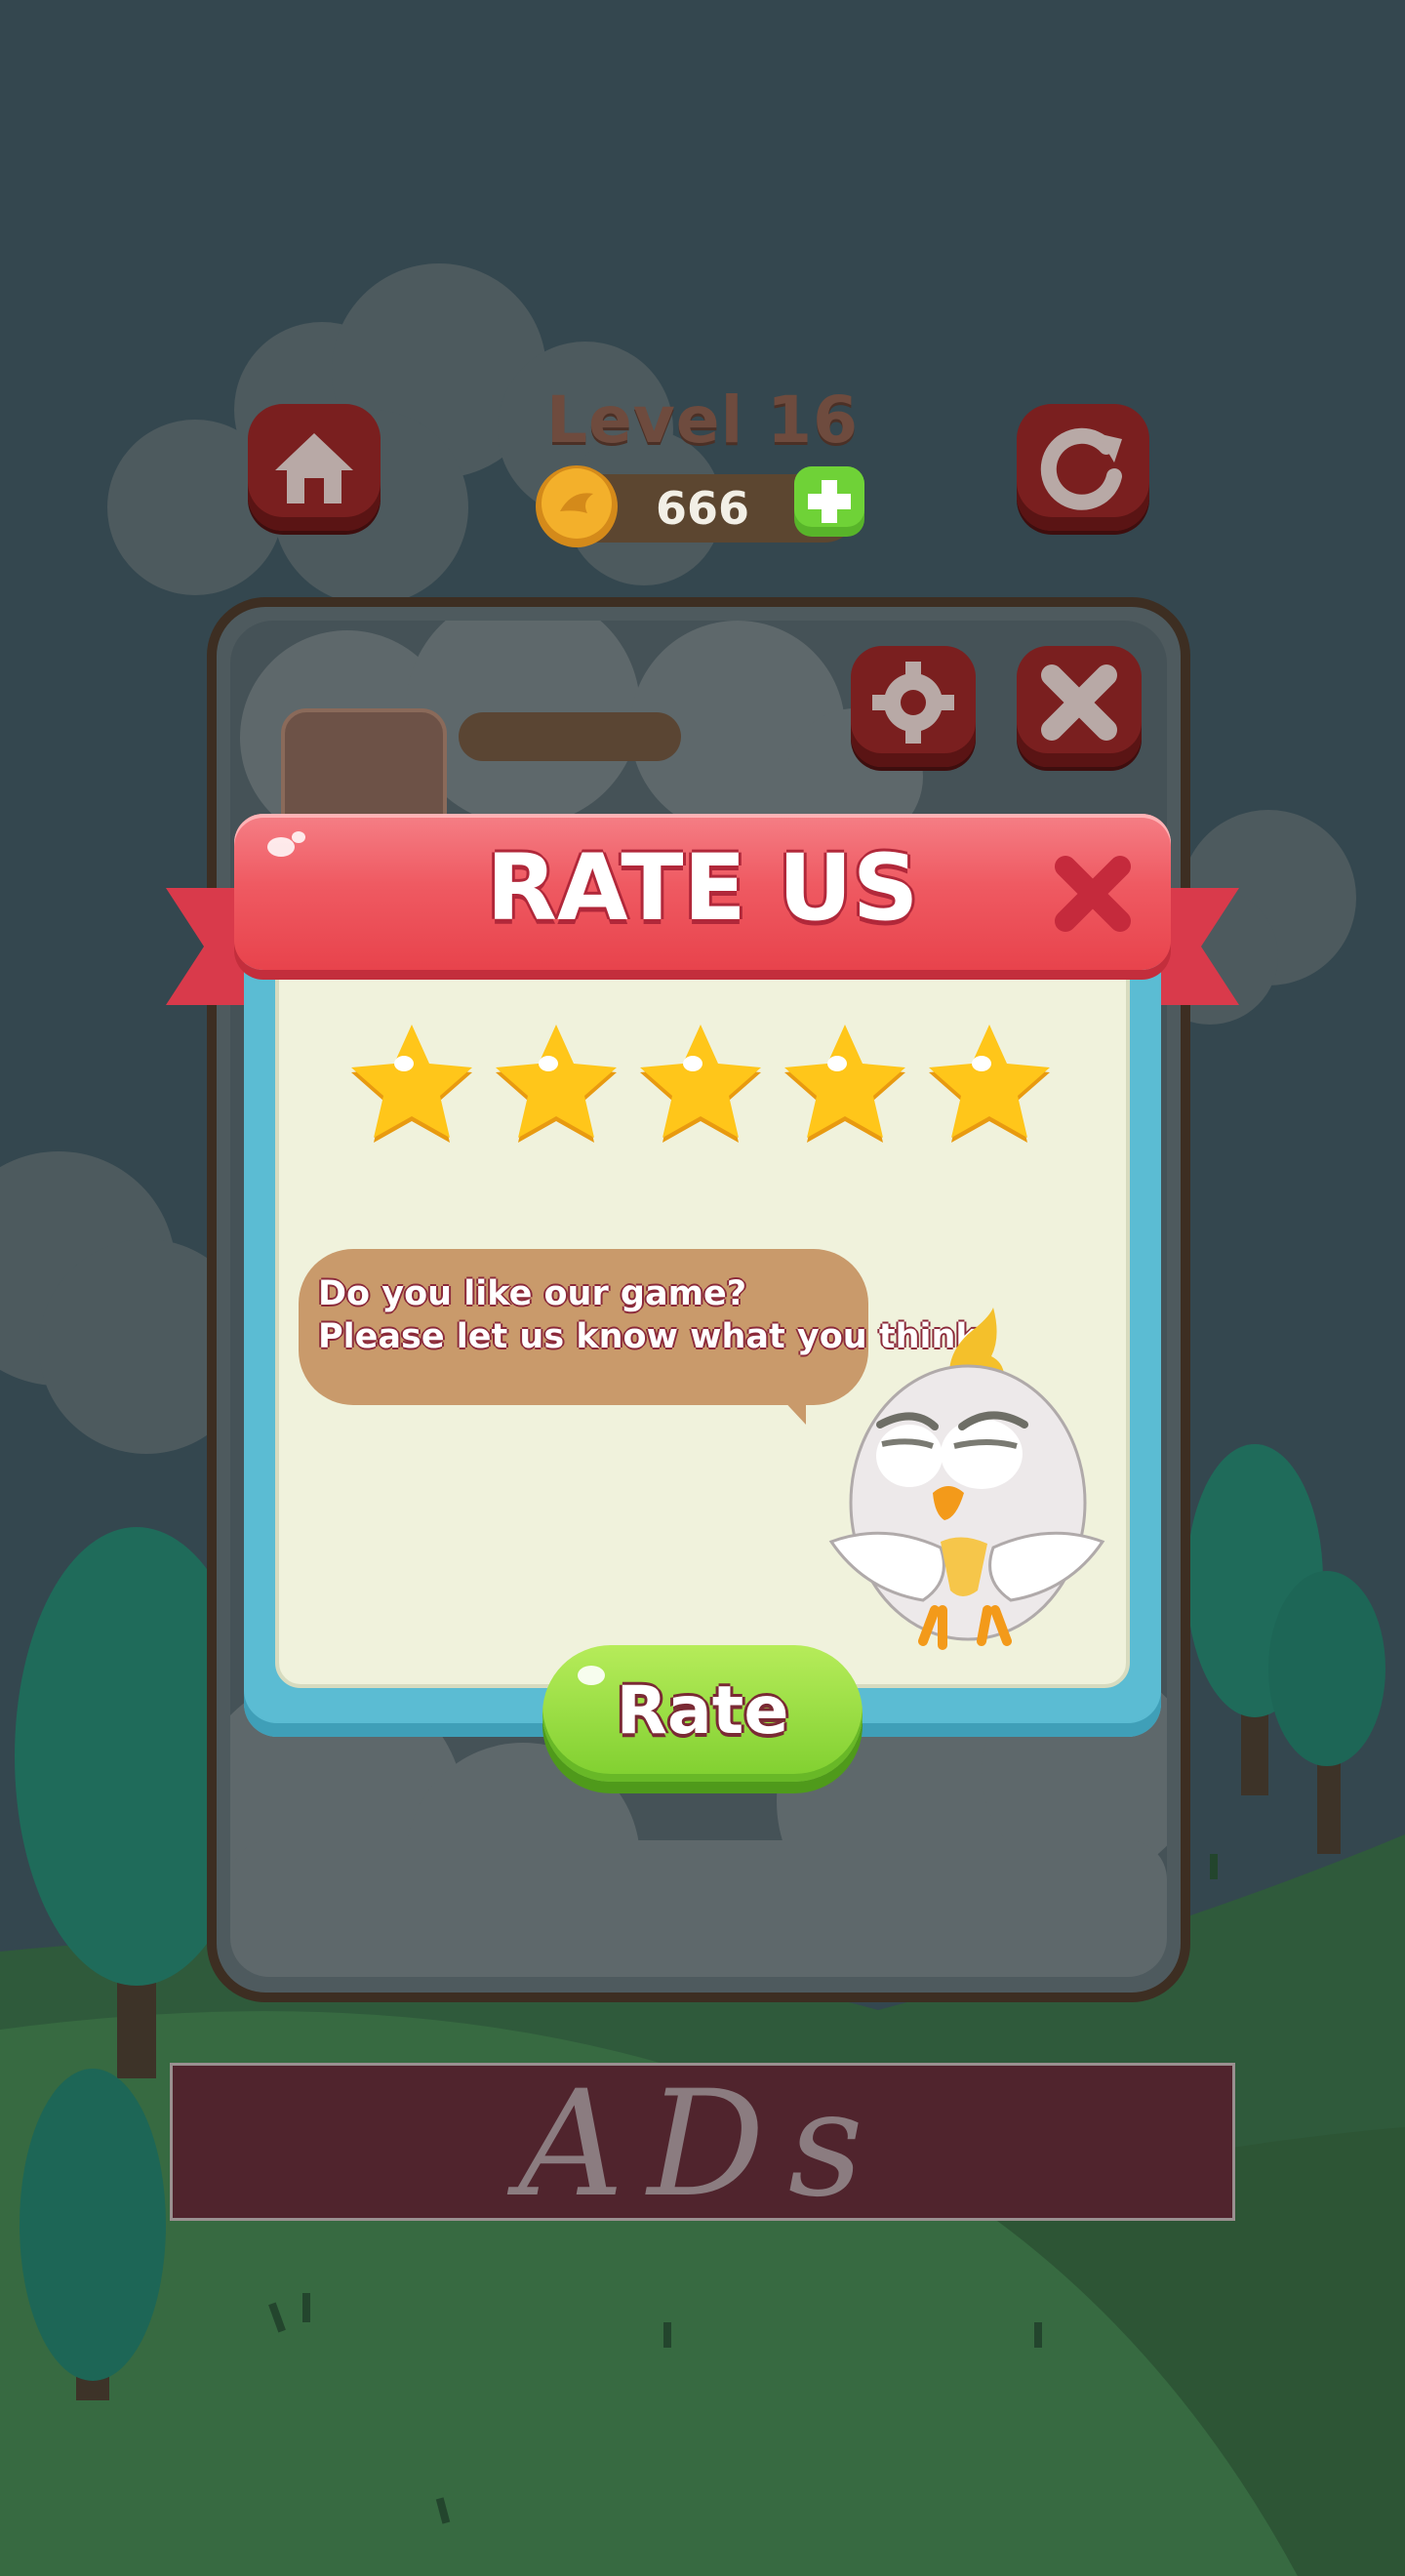 The image size is (1405, 2576). Describe the element at coordinates (778, 1395) in the screenshot. I see `speech-bubble-tail` at that location.